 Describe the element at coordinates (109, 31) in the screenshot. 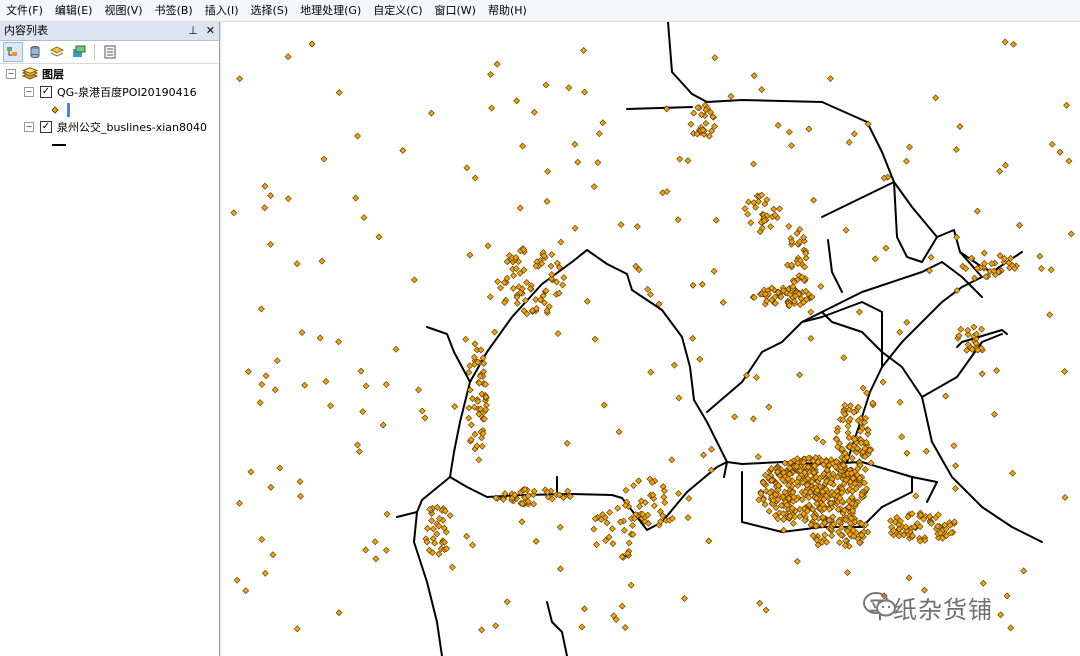

I see `toc-title-bar: 内容列表 ⊥ ✕` at that location.